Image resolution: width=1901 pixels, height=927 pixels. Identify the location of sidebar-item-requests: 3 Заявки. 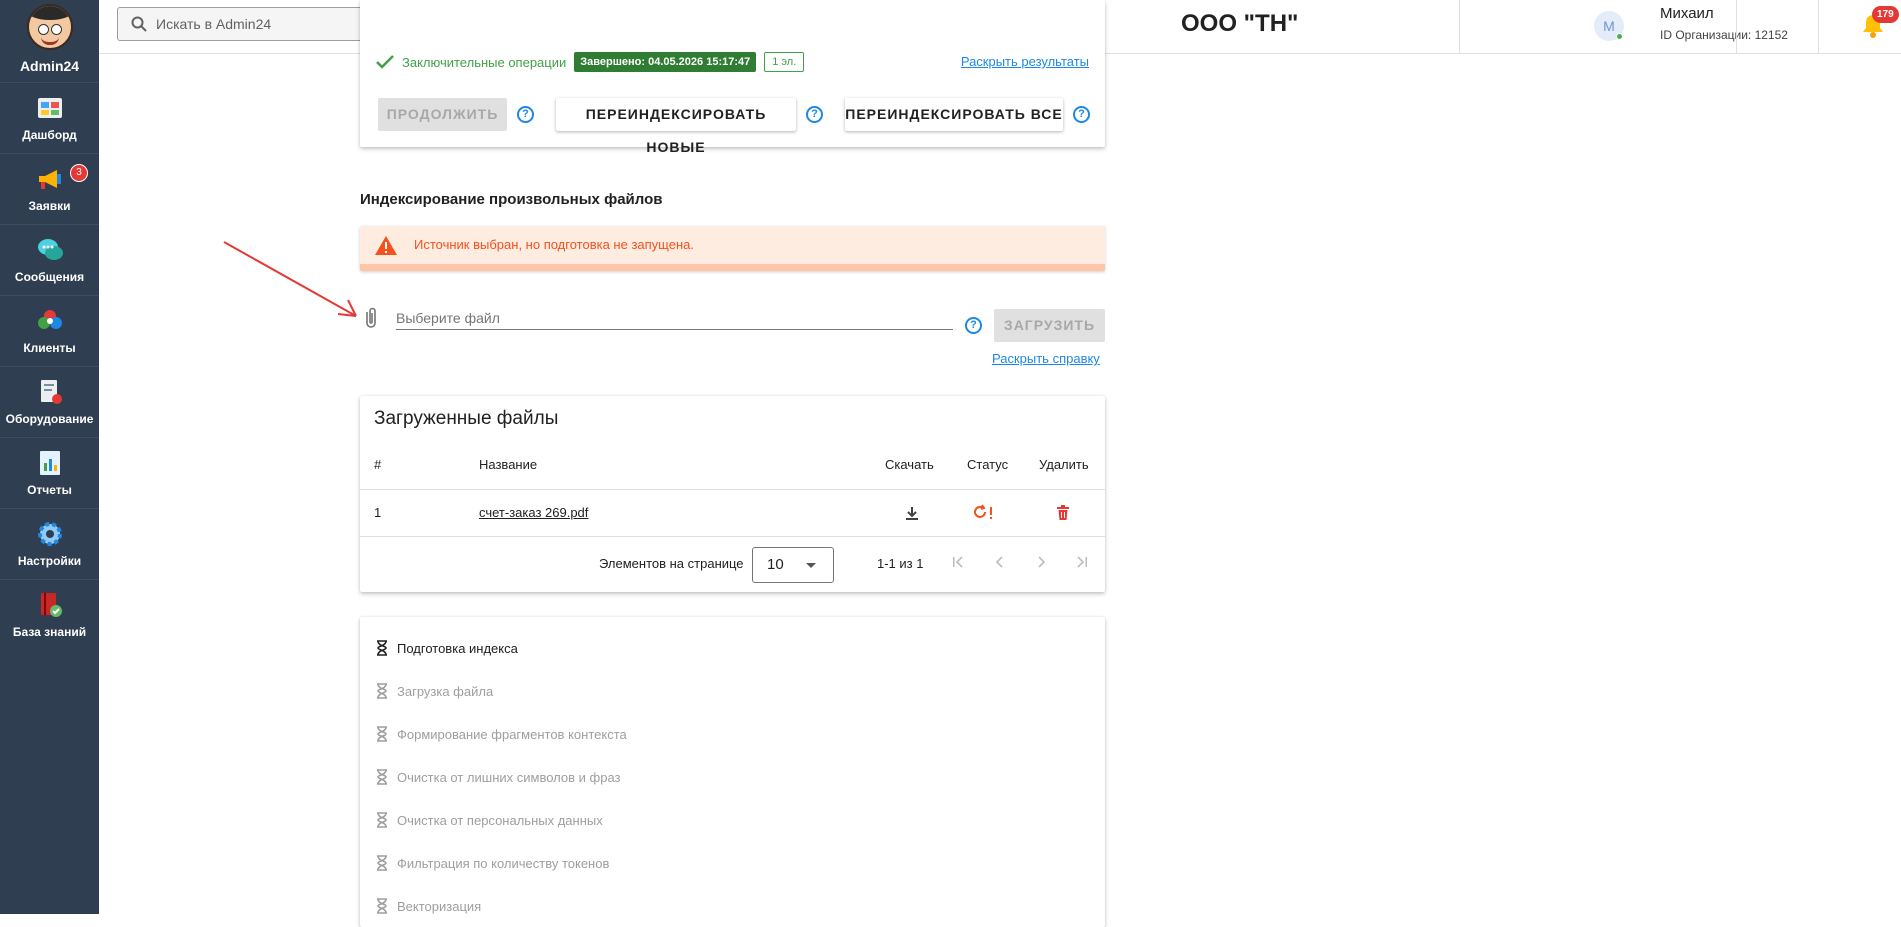
(49, 188).